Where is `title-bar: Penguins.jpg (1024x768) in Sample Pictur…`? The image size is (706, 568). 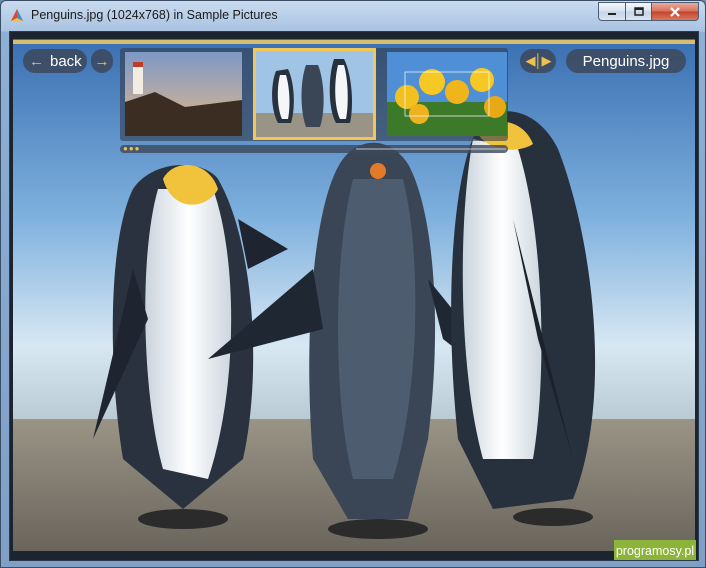
title-bar: Penguins.jpg (1024x768) in Sample Pictur… is located at coordinates (353, 16).